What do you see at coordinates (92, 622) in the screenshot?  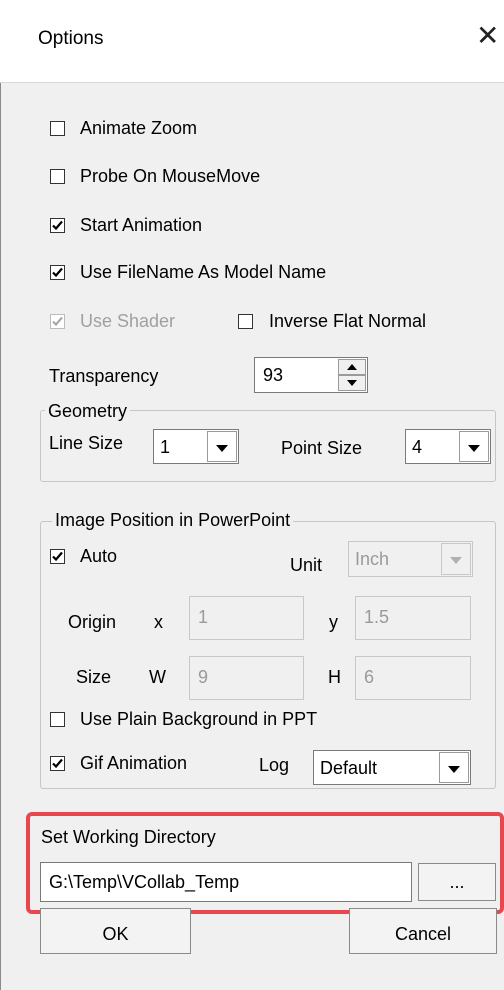 I see `origin-label: Origin` at bounding box center [92, 622].